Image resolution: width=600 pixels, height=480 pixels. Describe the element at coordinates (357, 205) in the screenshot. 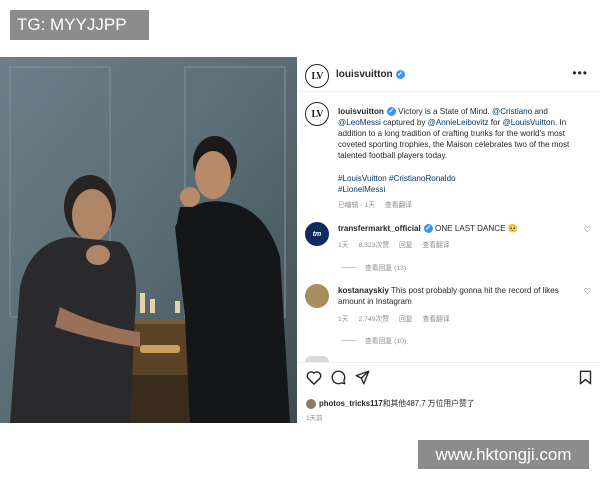

I see `caption-edited-time: 已编辑 · 1天` at that location.